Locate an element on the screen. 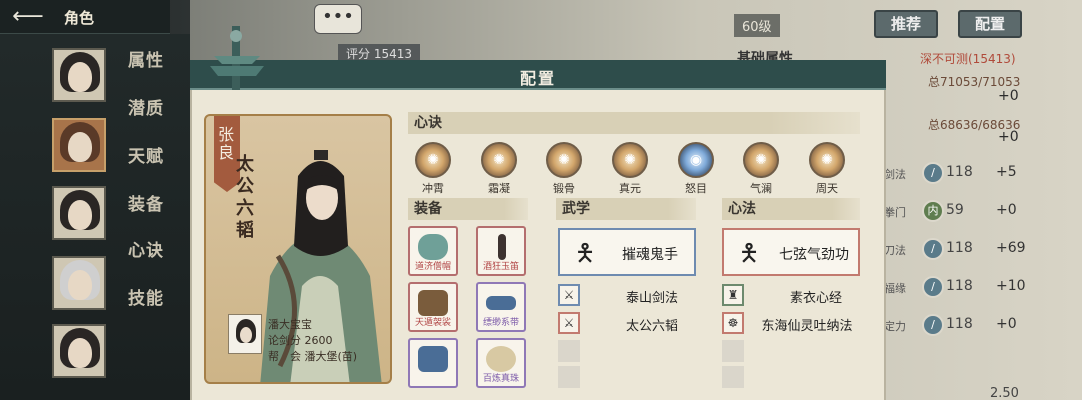 This screenshot has width=1082, height=400. xinfa-skill-label: 东海仙灵吐纳法 is located at coordinates (807, 326).